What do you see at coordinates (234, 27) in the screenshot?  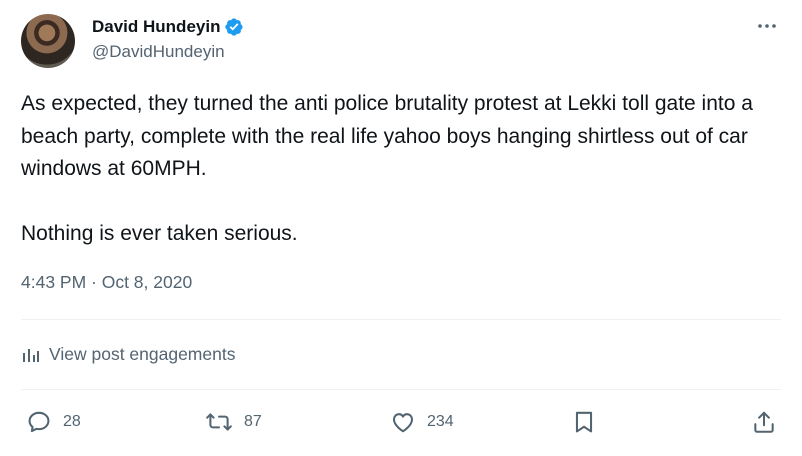 I see `verified-badge-icon` at bounding box center [234, 27].